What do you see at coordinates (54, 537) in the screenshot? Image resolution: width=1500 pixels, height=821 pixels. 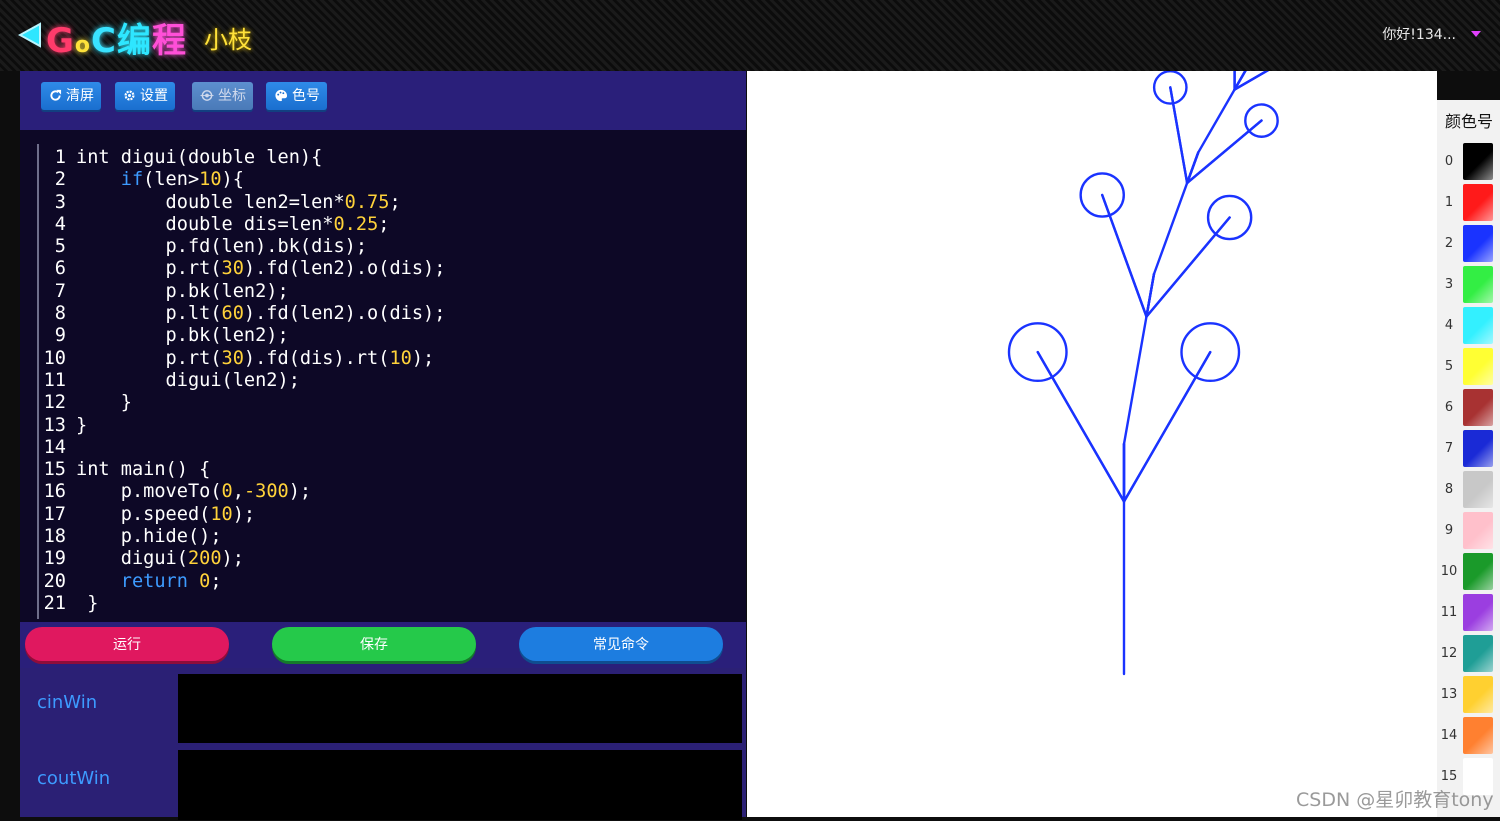 I see `line-number: 18` at bounding box center [54, 537].